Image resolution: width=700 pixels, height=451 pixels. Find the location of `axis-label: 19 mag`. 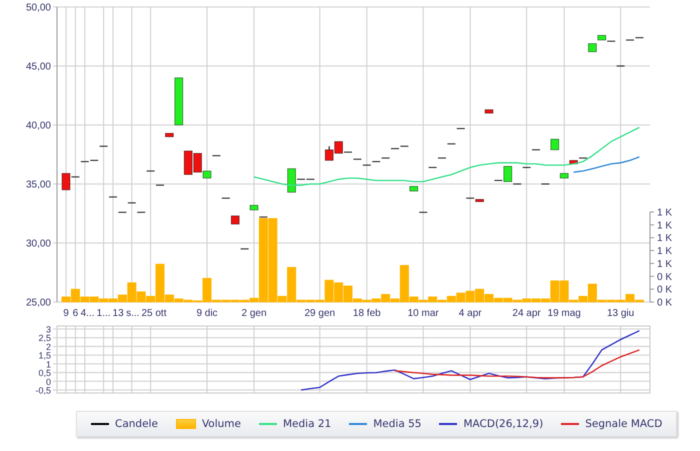

axis-label: 19 mag is located at coordinates (564, 313).